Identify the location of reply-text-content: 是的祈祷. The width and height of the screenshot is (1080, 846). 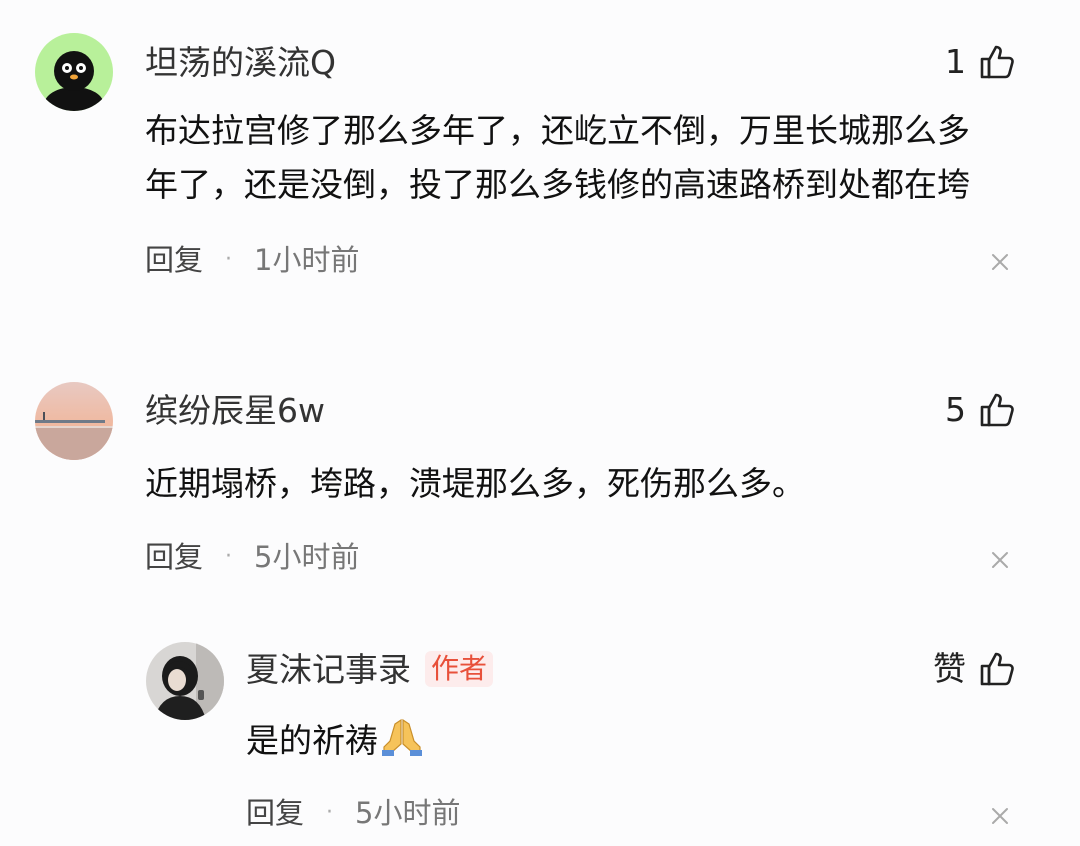
(312, 740).